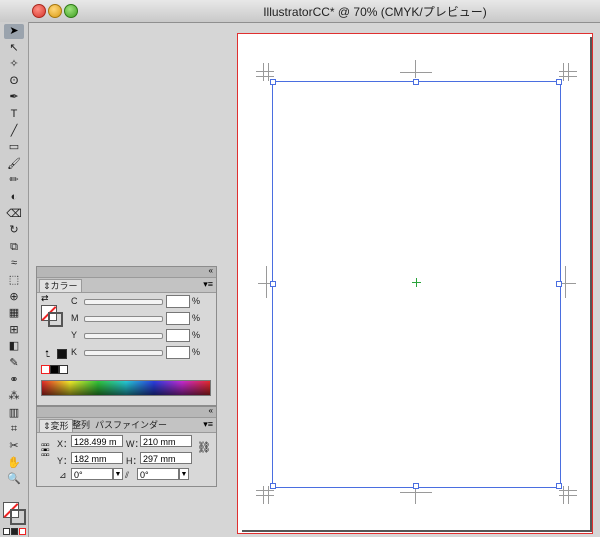  Describe the element at coordinates (178, 301) in the screenshot. I see `channel-value-c` at that location.